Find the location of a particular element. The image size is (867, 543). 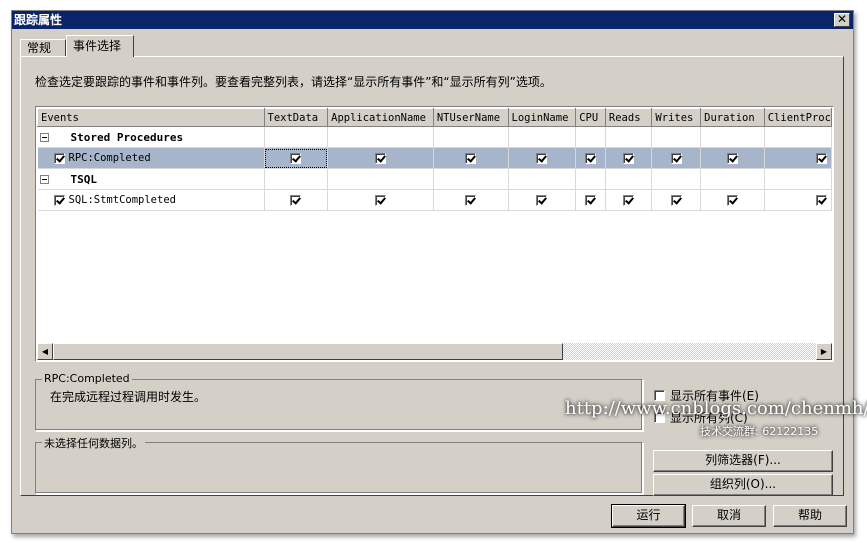

horizontal-scrollbar: ◀ ▶ is located at coordinates (434, 351).